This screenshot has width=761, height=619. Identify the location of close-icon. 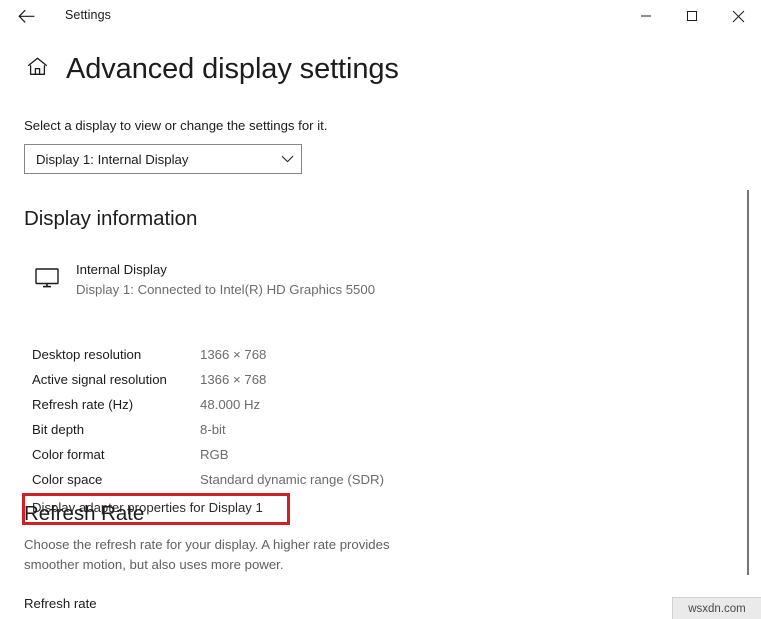
(738, 16).